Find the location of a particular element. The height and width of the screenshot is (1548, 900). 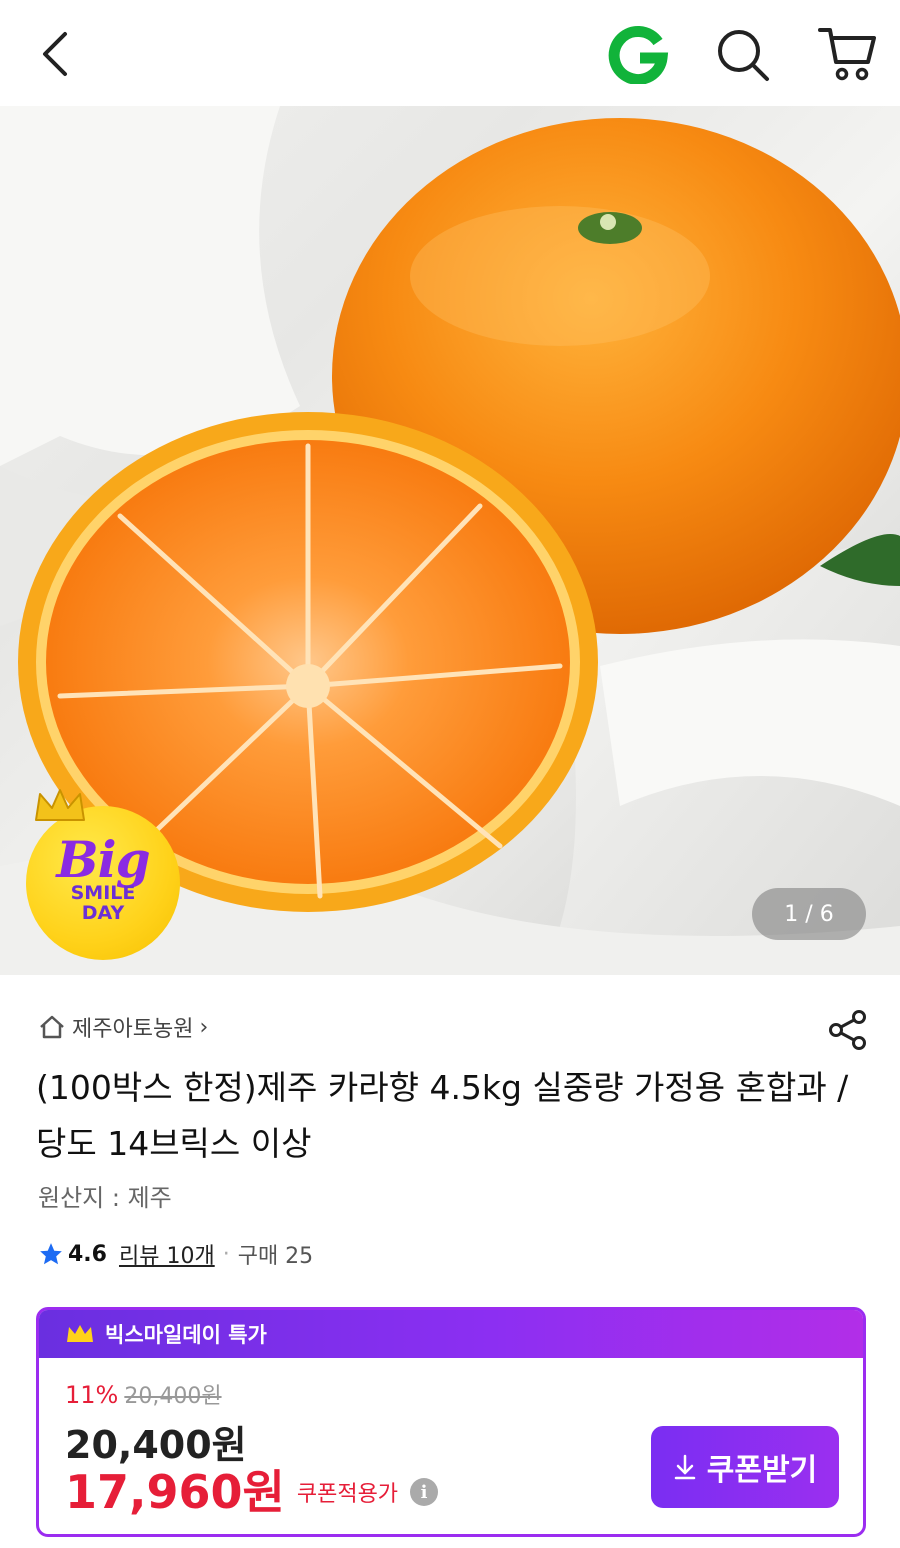

discount-percent: 11% is located at coordinates (92, 1395).